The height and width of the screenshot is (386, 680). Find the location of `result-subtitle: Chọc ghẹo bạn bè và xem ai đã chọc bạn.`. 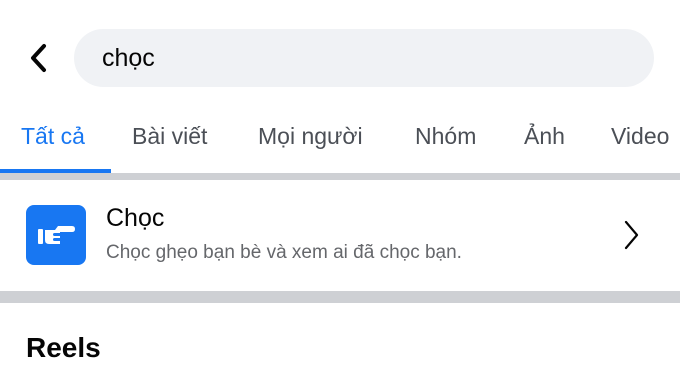

result-subtitle: Chọc ghẹo bạn bè và xem ai đã chọc bạn. is located at coordinates (284, 252).